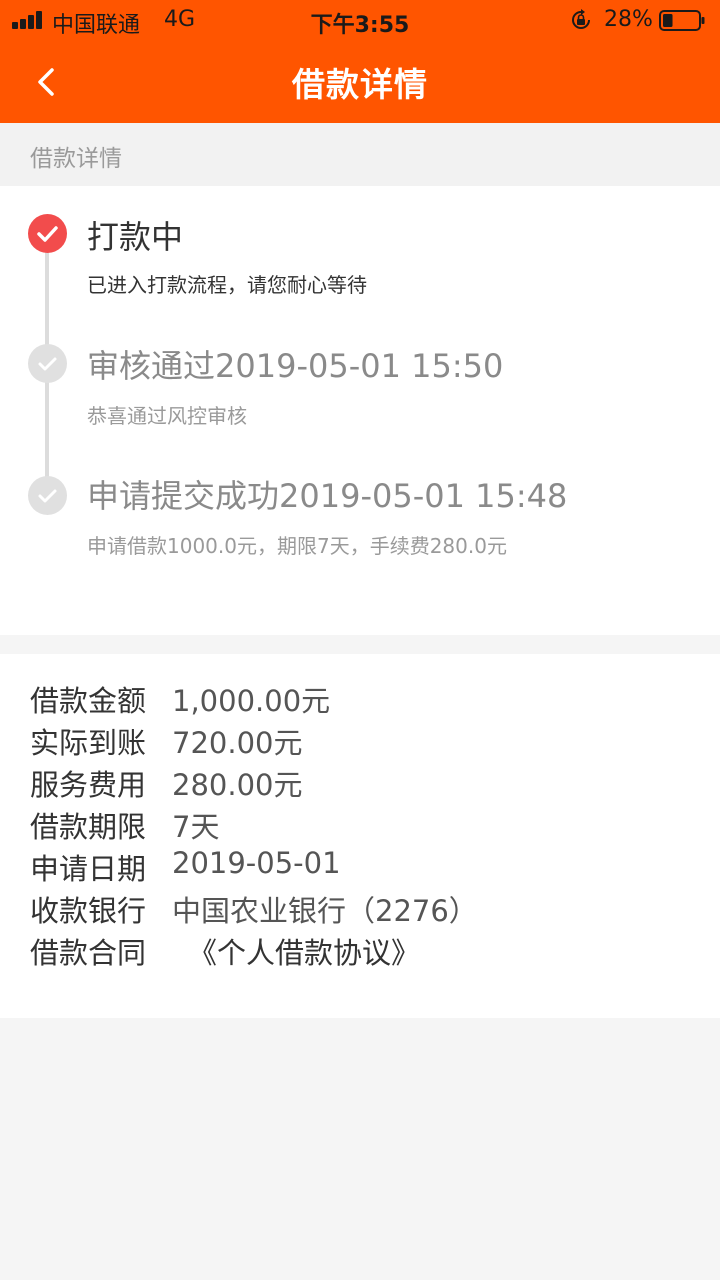 This screenshot has width=720, height=1280. I want to click on timeline-step-subtitle: 已进入打款流程，请您耐心等待, so click(227, 285).